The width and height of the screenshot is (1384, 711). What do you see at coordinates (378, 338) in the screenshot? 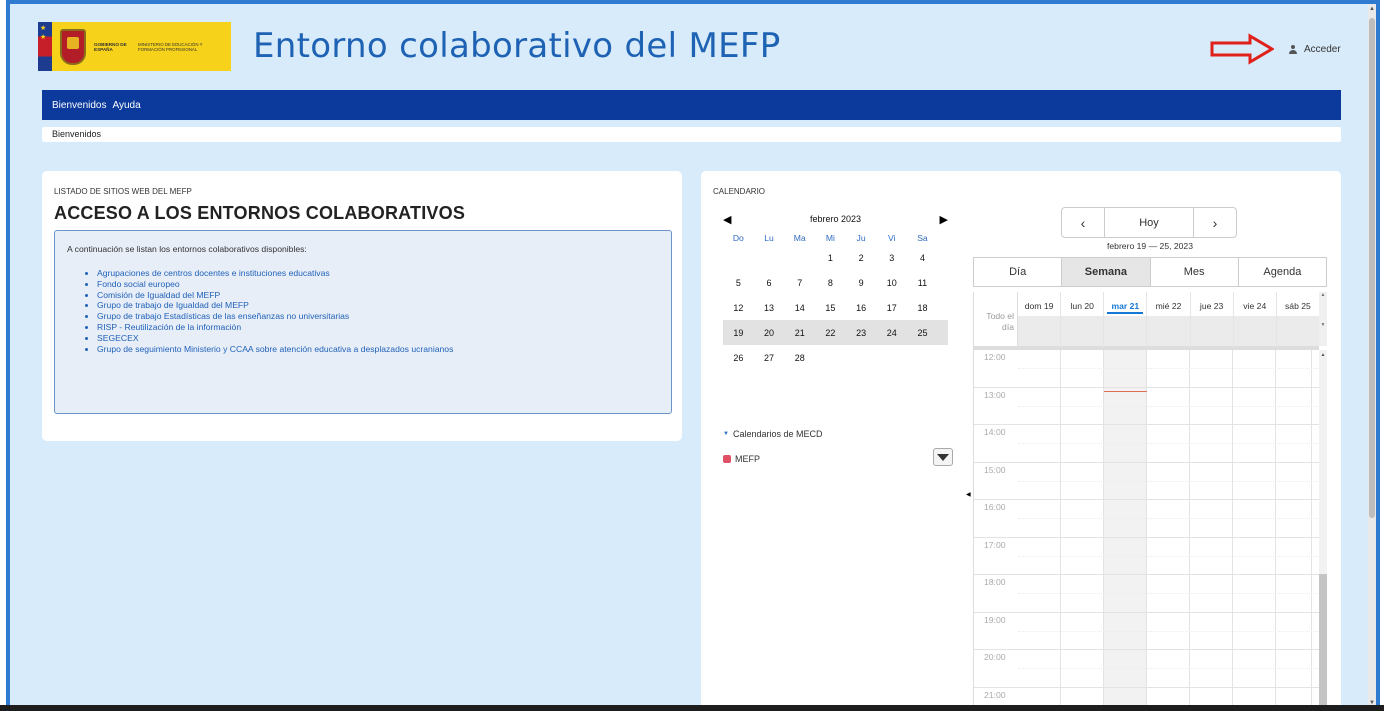
I see `site-link: SEGECEX` at bounding box center [378, 338].